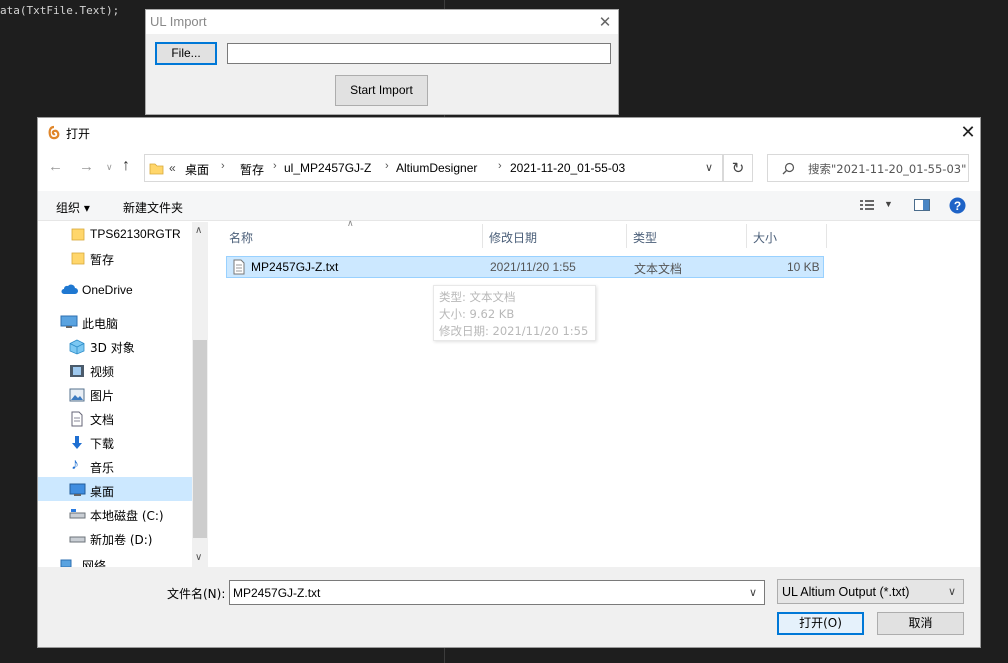  What do you see at coordinates (77, 371) in the screenshot?
I see `video-icon` at bounding box center [77, 371].